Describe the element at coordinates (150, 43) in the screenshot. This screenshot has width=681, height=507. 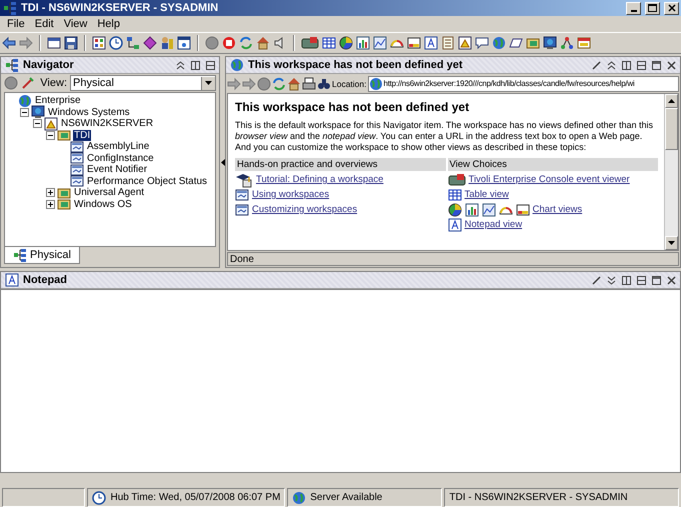
I see `diamond-icon` at that location.